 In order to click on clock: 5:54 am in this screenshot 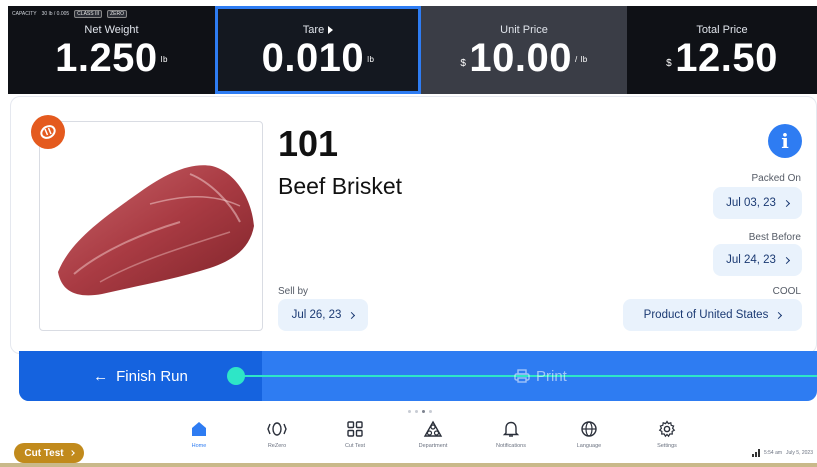, I will do `click(773, 453)`.